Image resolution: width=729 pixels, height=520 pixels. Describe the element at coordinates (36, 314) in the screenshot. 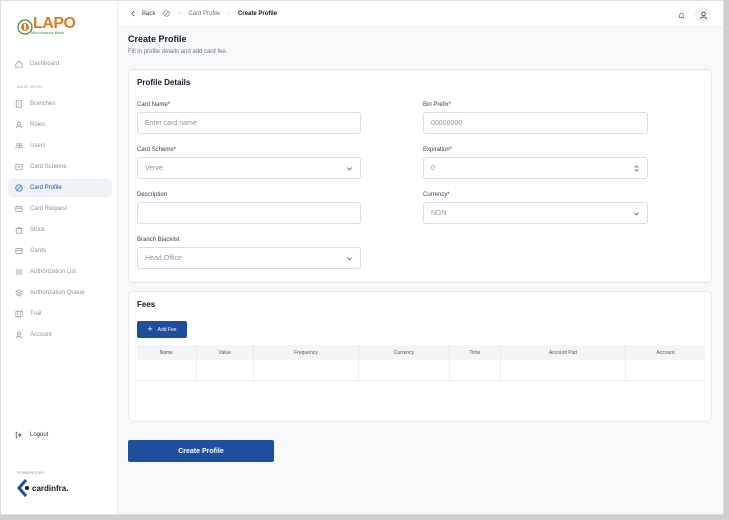

I see `sidebar-item-label: Trail` at that location.